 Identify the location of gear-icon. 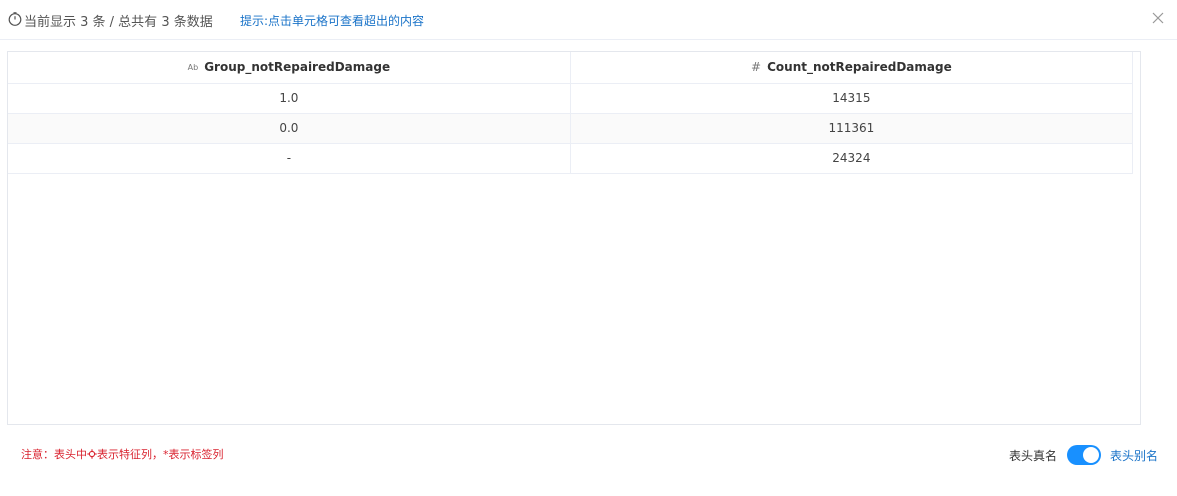
(92, 454).